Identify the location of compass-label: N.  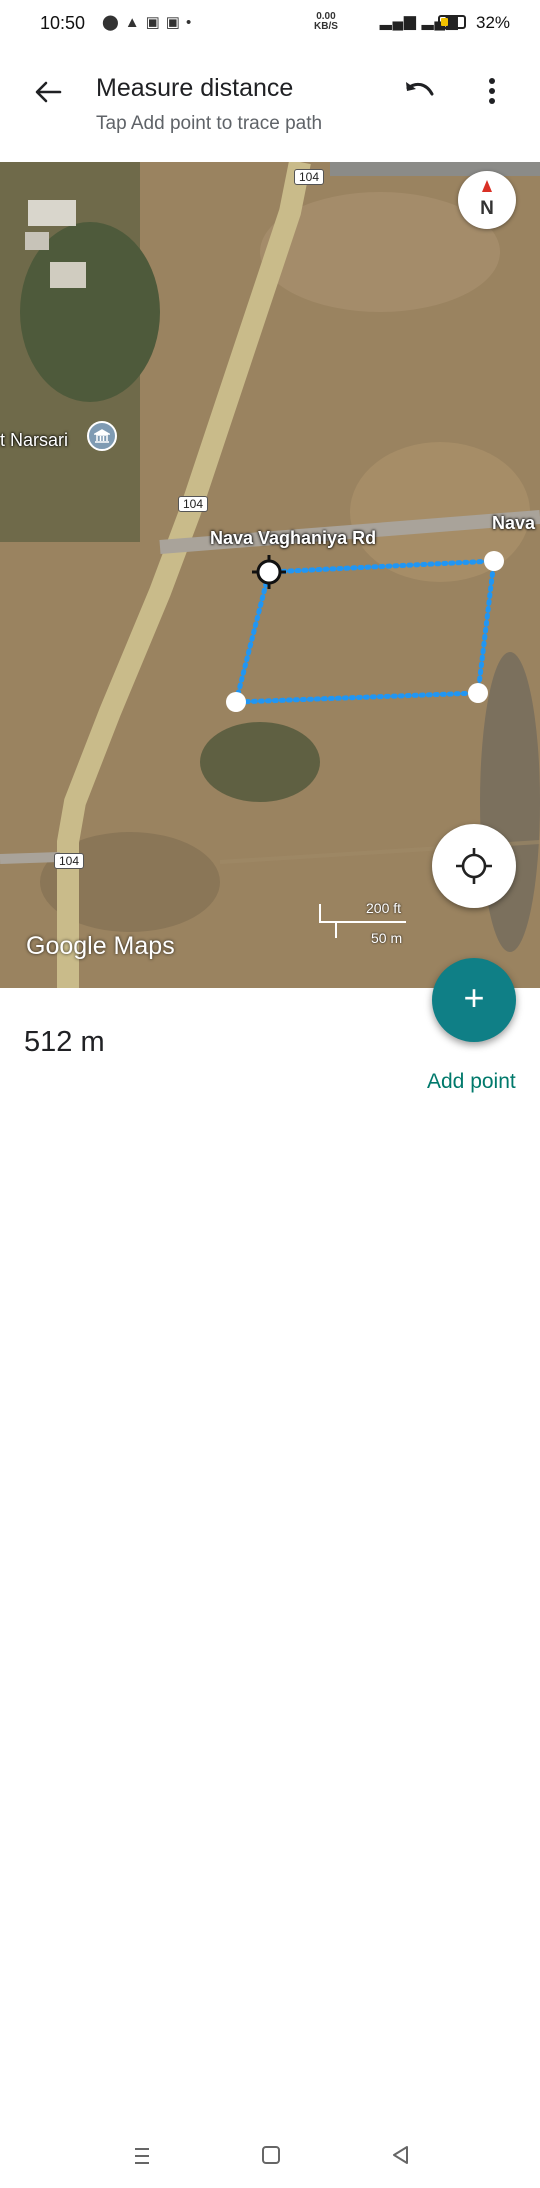
(487, 208).